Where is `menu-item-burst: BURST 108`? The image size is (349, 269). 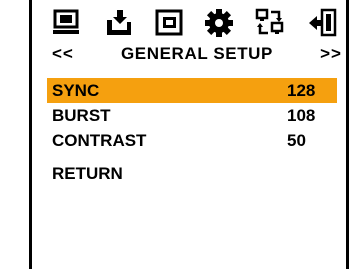
menu-item-burst: BURST 108 is located at coordinates (192, 115).